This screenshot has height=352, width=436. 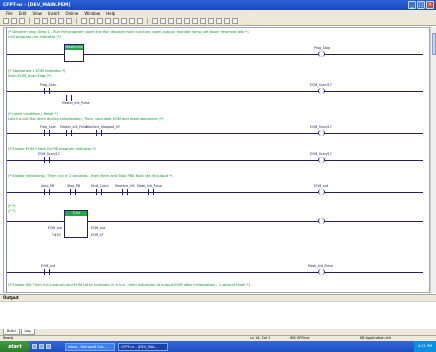 What do you see at coordinates (71, 13) in the screenshot?
I see `menu-online: Online` at bounding box center [71, 13].